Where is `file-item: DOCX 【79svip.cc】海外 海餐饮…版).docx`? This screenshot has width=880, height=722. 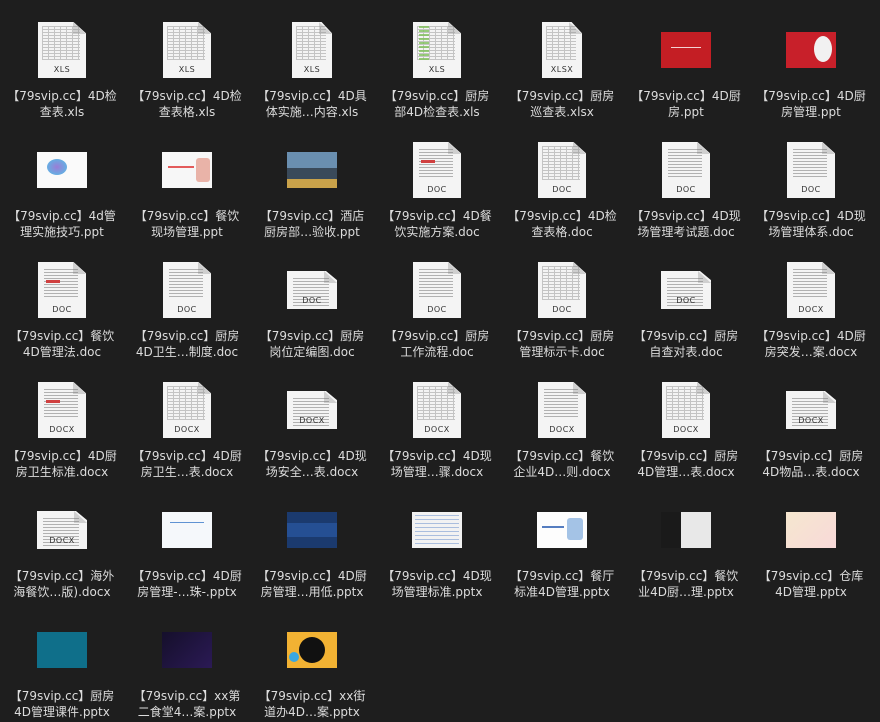 file-item: DOCX 【79svip.cc】海外 海餐饮…版).docx is located at coordinates (62, 555).